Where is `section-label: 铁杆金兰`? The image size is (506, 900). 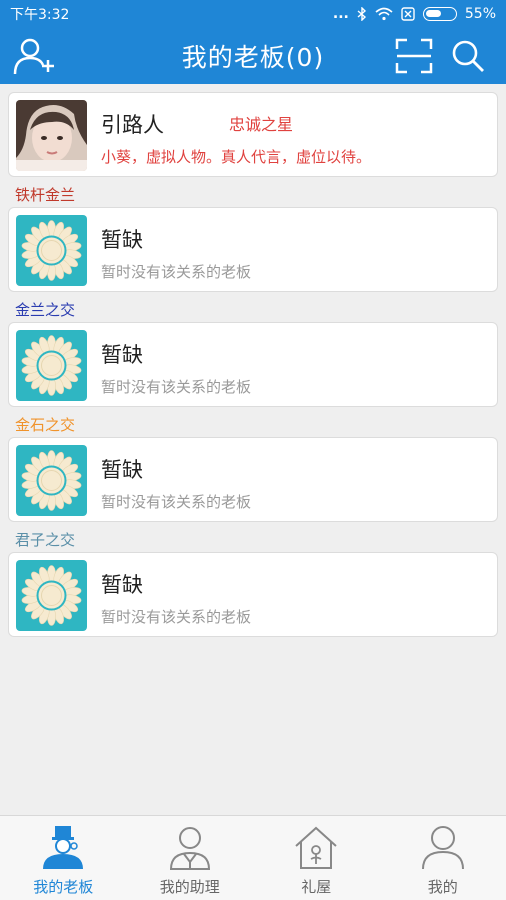 section-label: 铁杆金兰 is located at coordinates (45, 195).